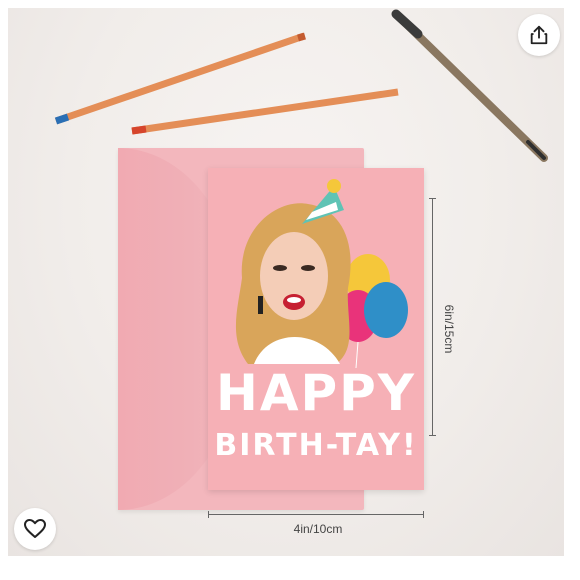 This screenshot has height=580, width=580. Describe the element at coordinates (449, 329) in the screenshot. I see `height-dimension-label: 6in/15cm` at that location.